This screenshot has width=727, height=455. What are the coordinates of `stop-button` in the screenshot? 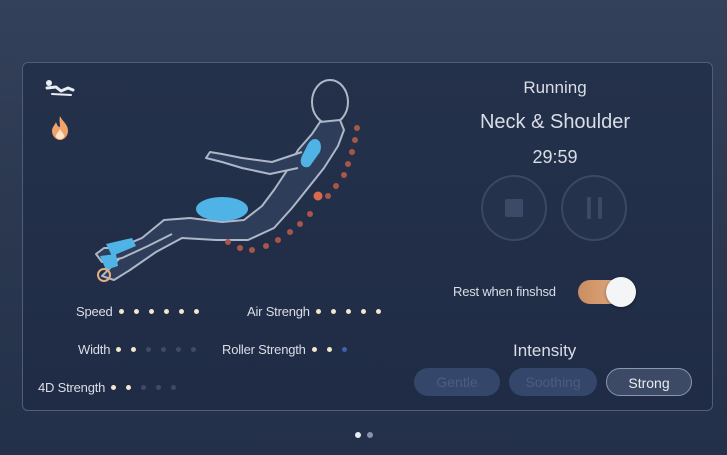 It's located at (514, 208).